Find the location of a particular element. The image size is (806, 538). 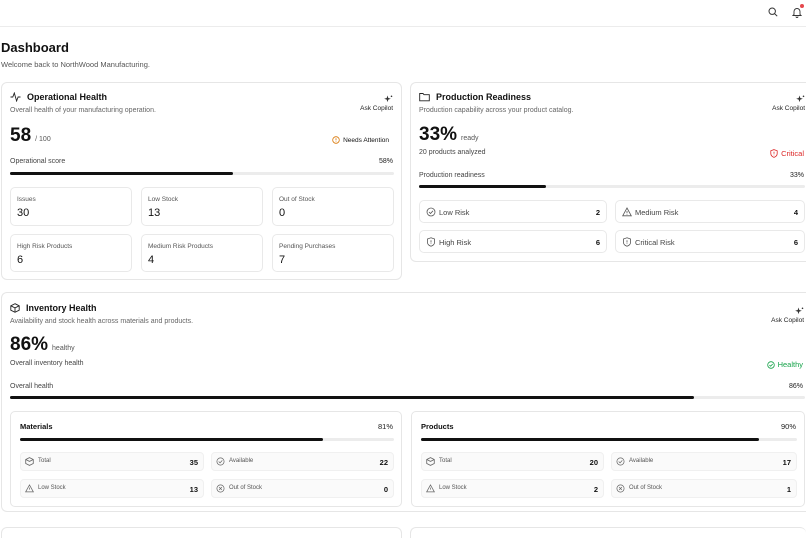

risk-low: Low Risk 2 is located at coordinates (513, 211).